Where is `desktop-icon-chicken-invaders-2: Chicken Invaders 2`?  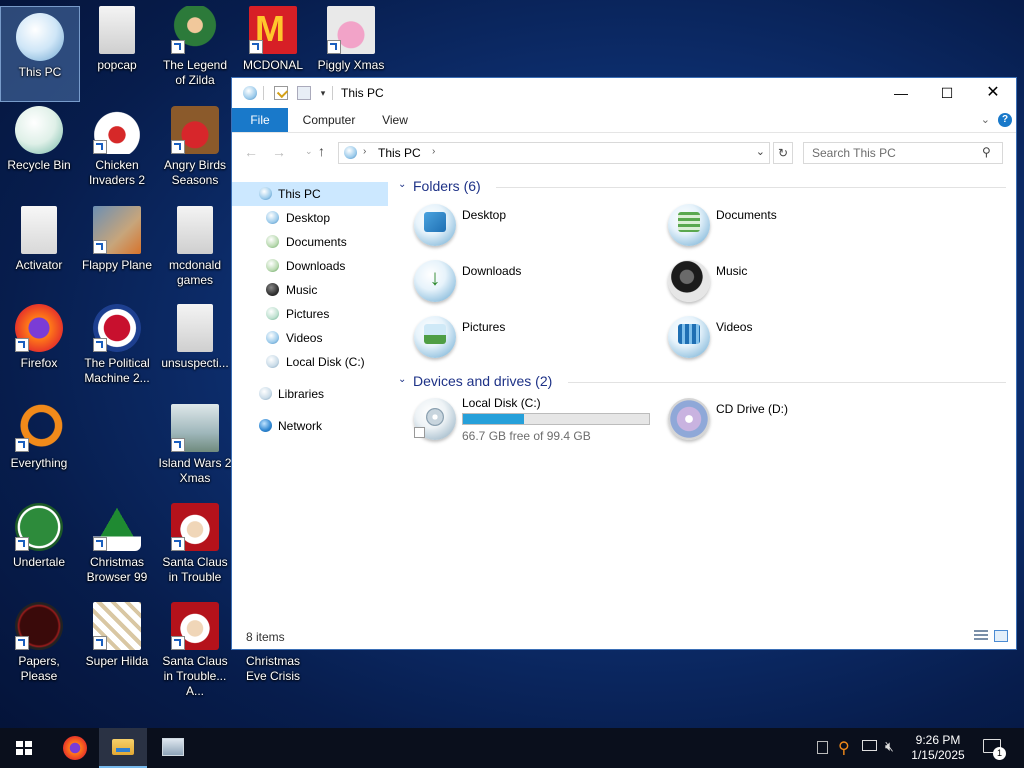
desktop-icon-chicken-invaders-2: Chicken Invaders 2 is located at coordinates (117, 147).